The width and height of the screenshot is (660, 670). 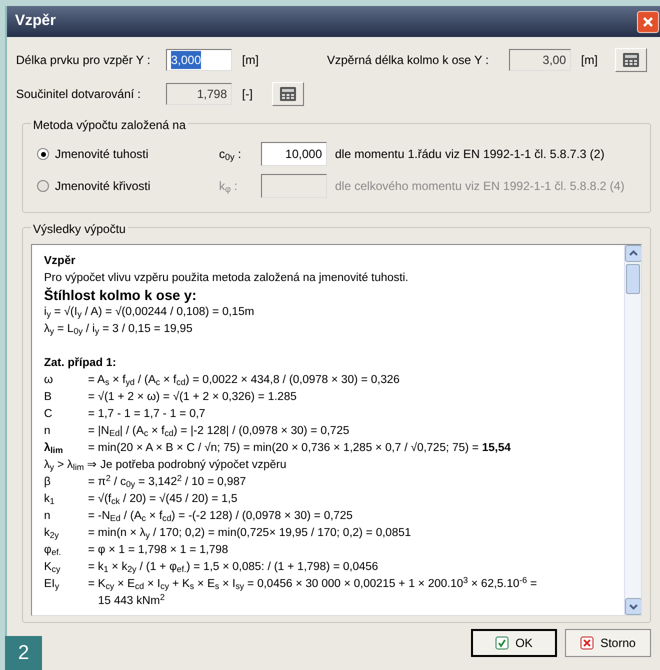 I want to click on parameter-label: k$_{φ}$ :, so click(x=229, y=186).